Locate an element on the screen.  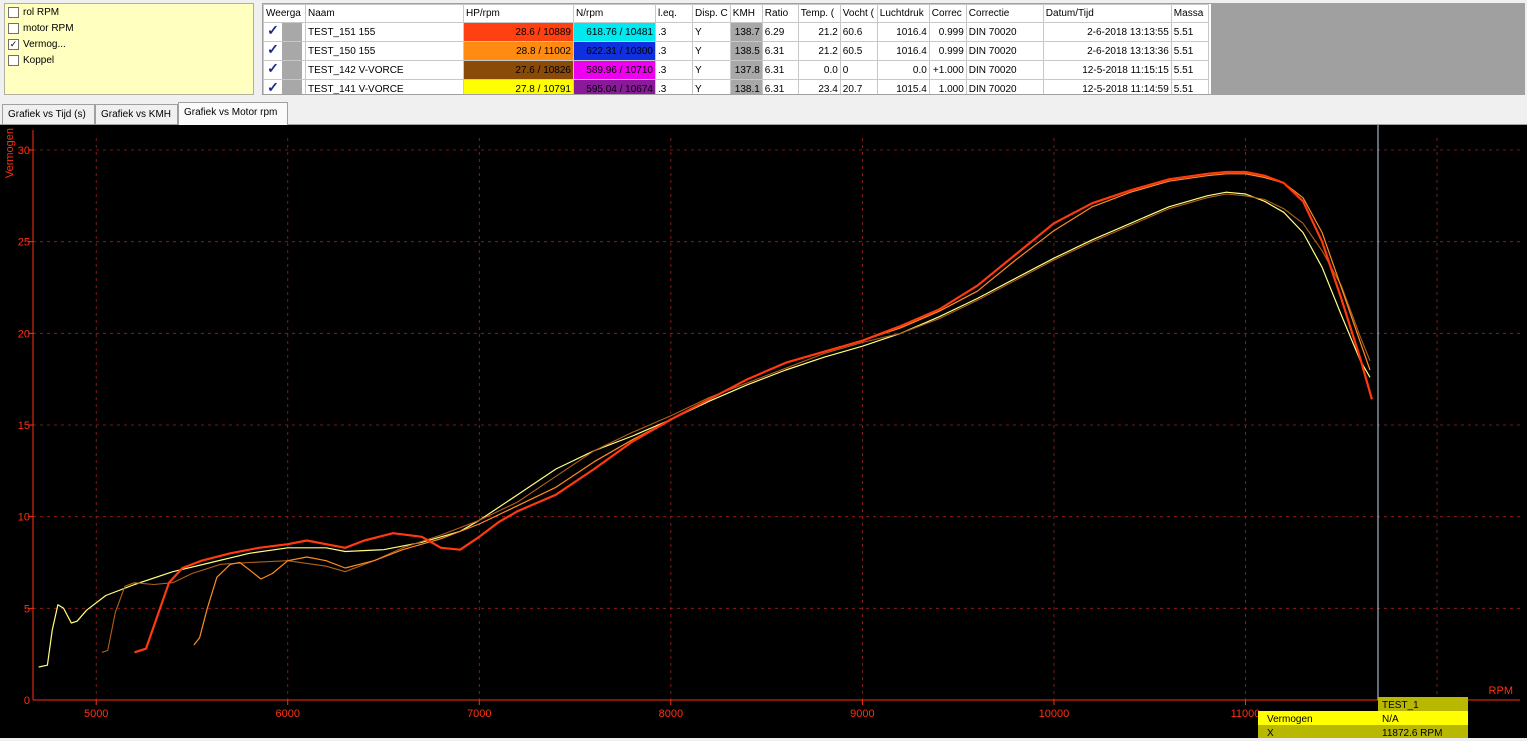
column-header: N/rpm is located at coordinates (614, 13).